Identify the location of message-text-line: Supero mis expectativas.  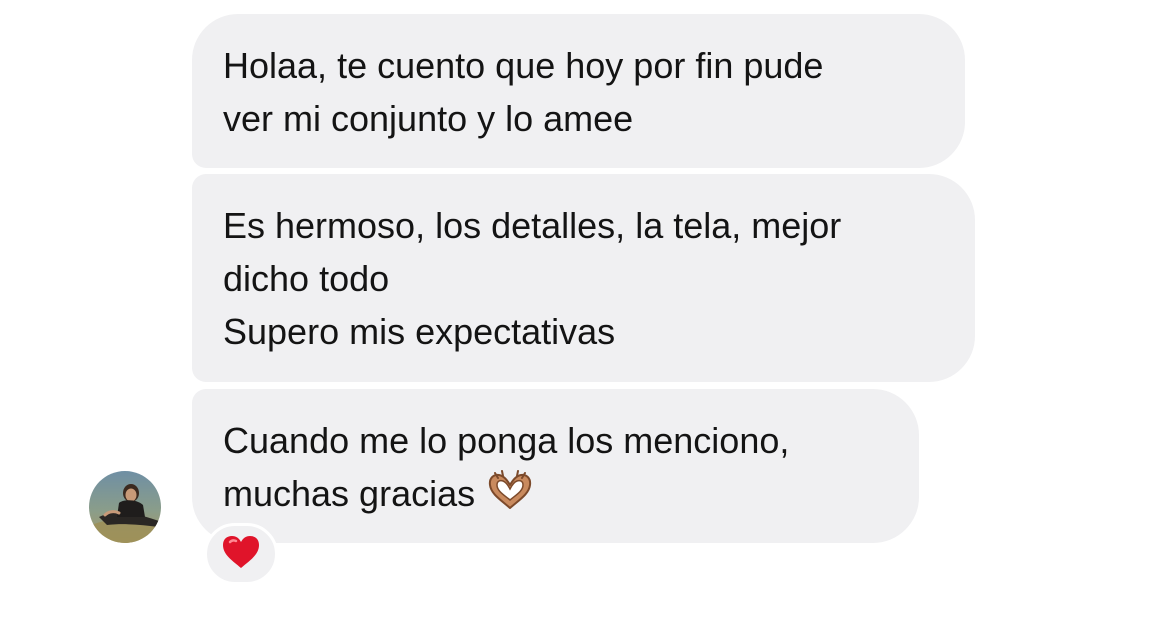
(419, 331).